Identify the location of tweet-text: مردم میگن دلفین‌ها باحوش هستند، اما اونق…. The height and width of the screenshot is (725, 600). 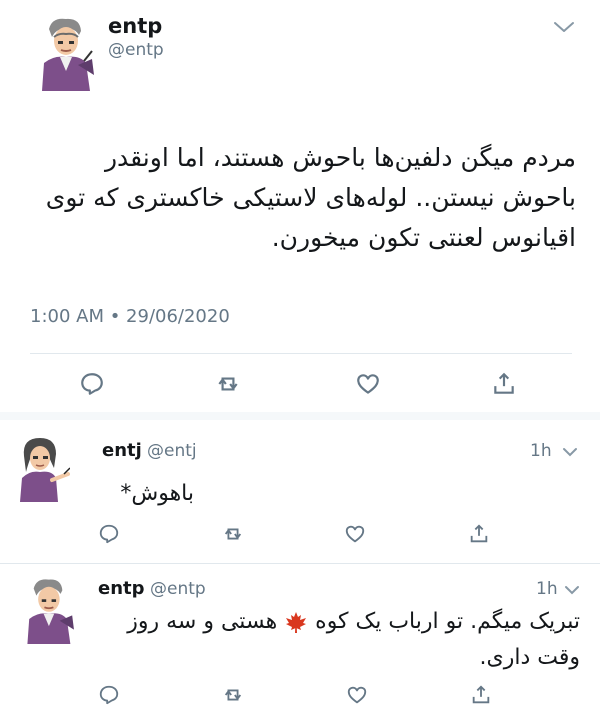
(310, 197).